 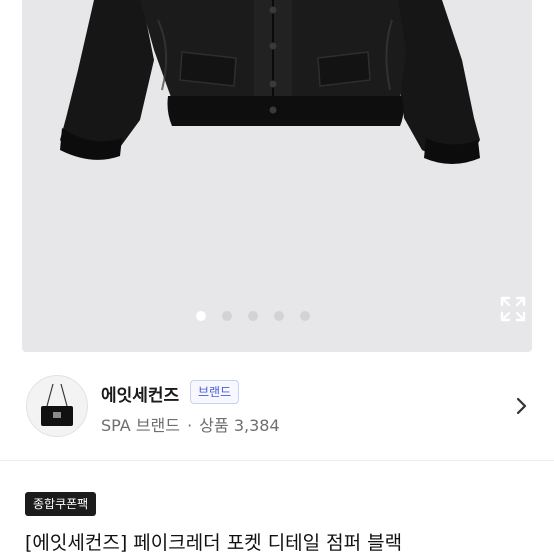 I want to click on brand-badge: 브랜드, so click(x=215, y=392).